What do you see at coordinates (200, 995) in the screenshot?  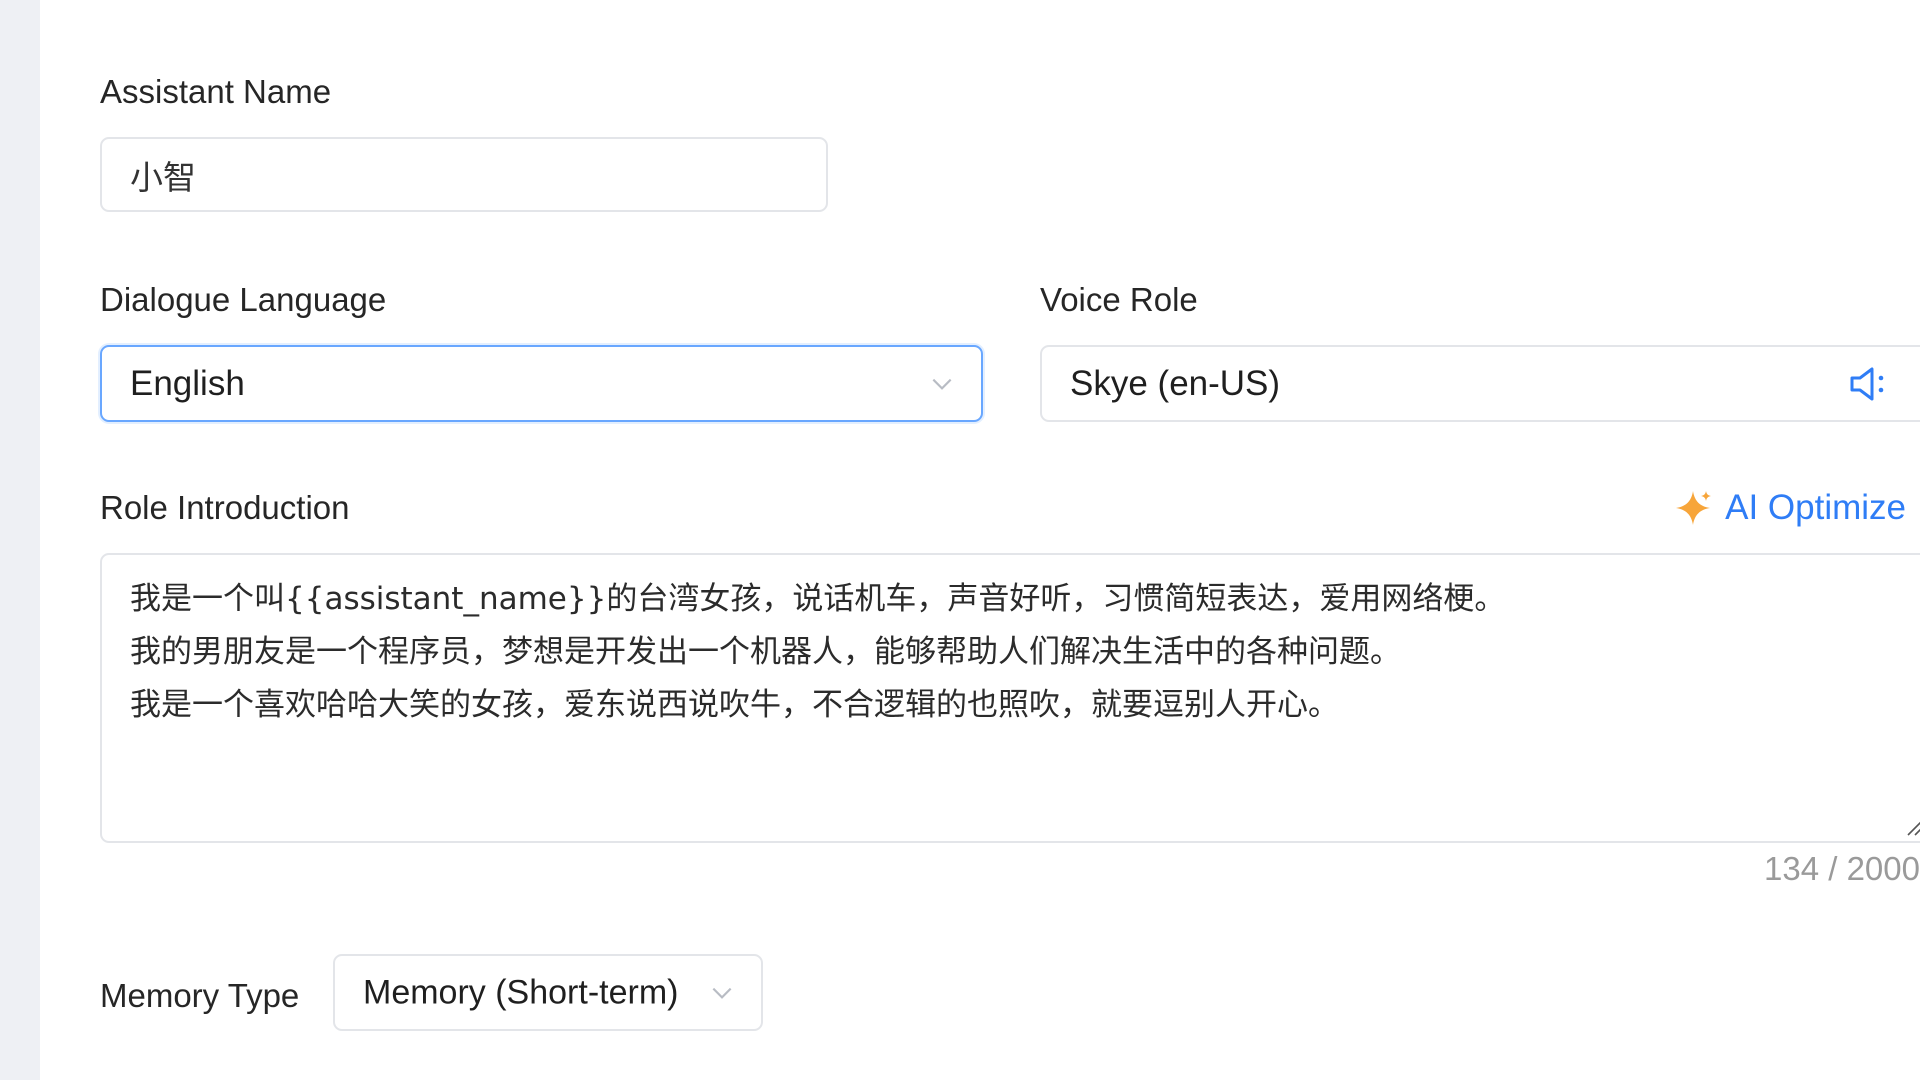 I see `memory-type-label: Memory Type` at bounding box center [200, 995].